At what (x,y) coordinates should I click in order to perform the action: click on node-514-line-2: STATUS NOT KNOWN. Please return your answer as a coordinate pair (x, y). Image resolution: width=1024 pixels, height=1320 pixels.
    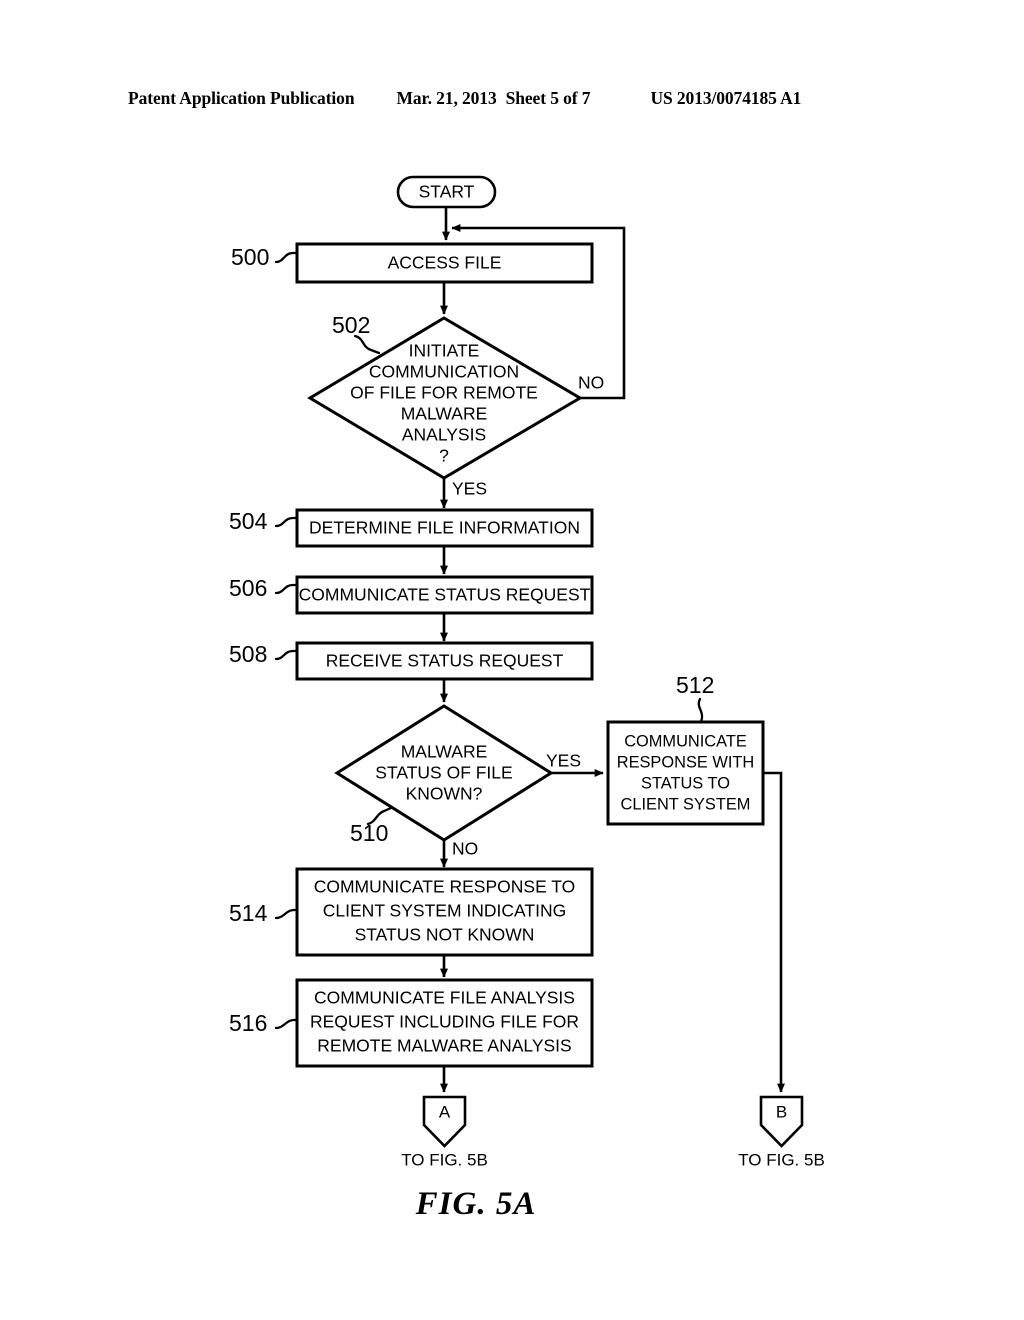
    Looking at the image, I should click on (445, 935).